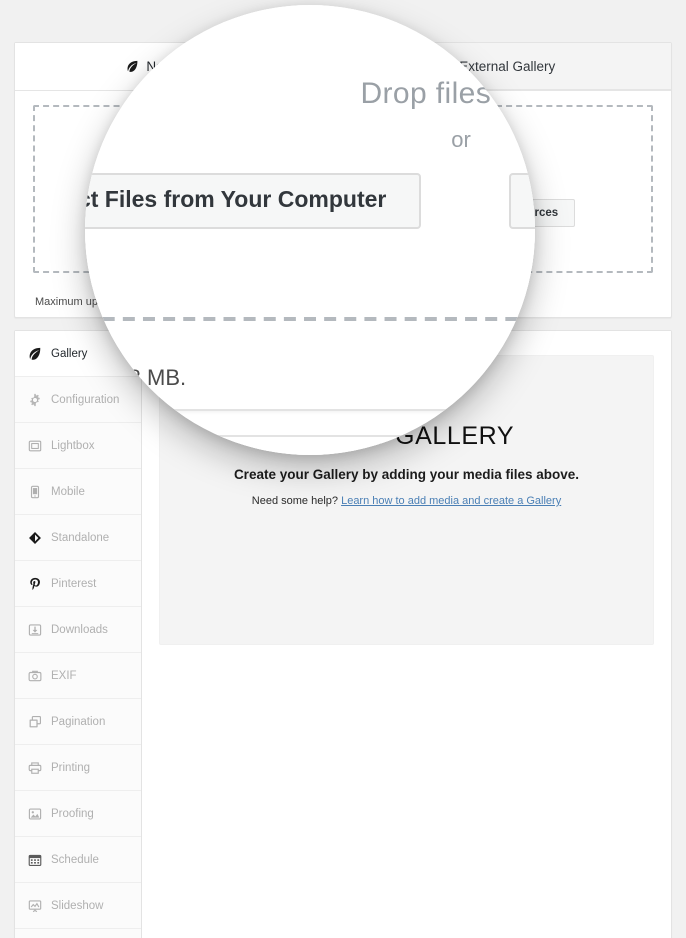 This screenshot has width=686, height=938. What do you see at coordinates (70, 767) in the screenshot?
I see `sidebar-item-label: Printing` at bounding box center [70, 767].